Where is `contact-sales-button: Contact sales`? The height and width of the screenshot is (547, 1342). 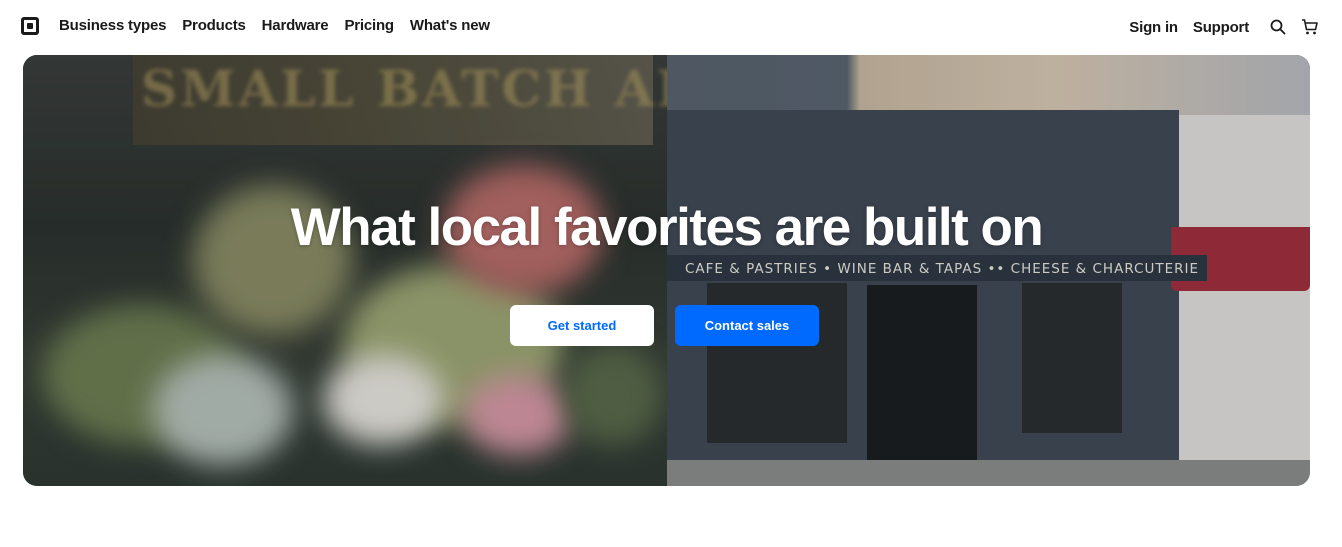
contact-sales-button: Contact sales is located at coordinates (747, 325).